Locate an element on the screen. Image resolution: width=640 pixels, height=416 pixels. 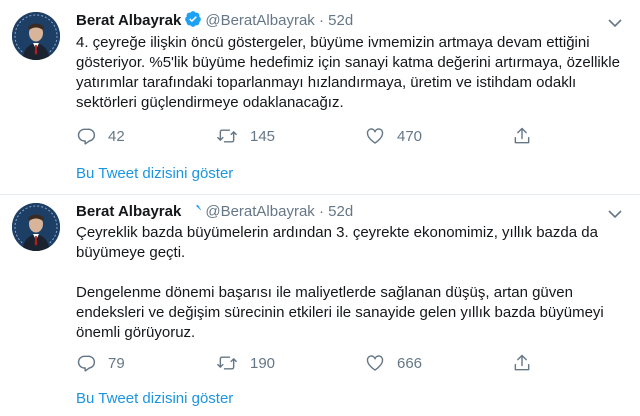
tweet-actions: 42 145 470 is located at coordinates (350, 136).